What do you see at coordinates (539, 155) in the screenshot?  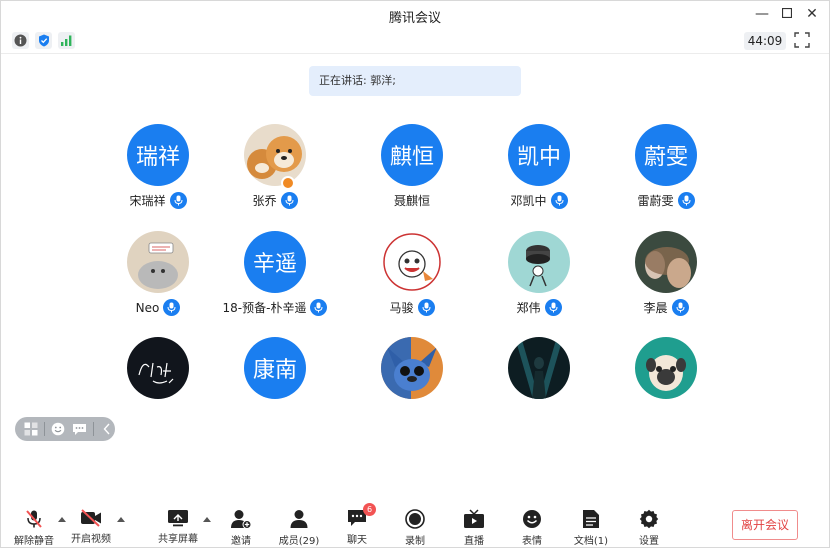 I see `avatar: 凯中` at bounding box center [539, 155].